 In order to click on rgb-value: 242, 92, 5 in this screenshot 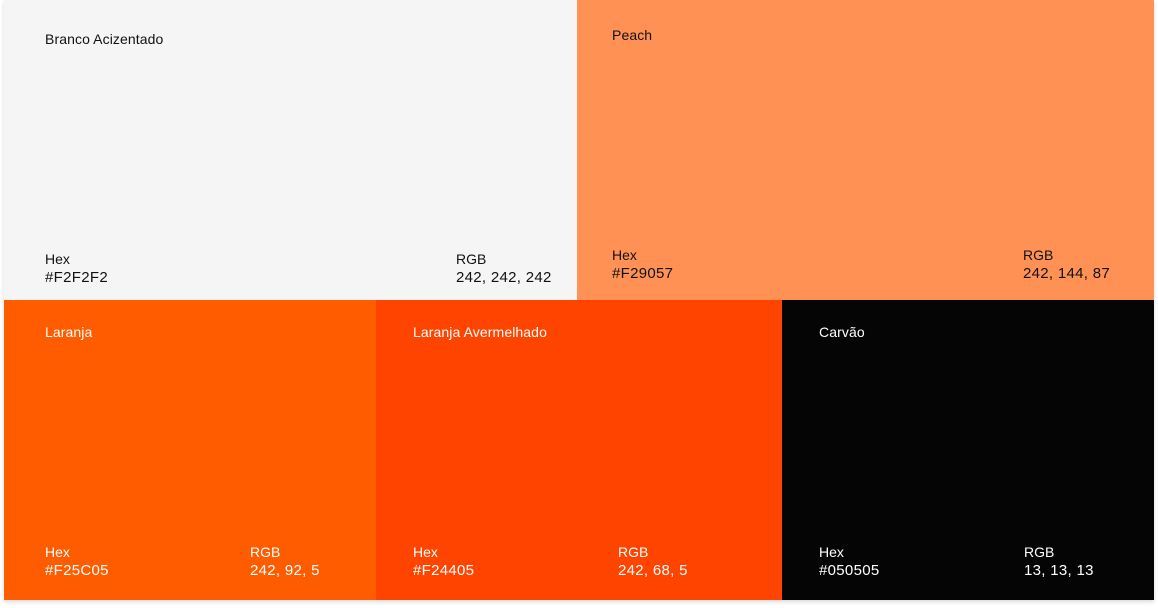, I will do `click(285, 570)`.